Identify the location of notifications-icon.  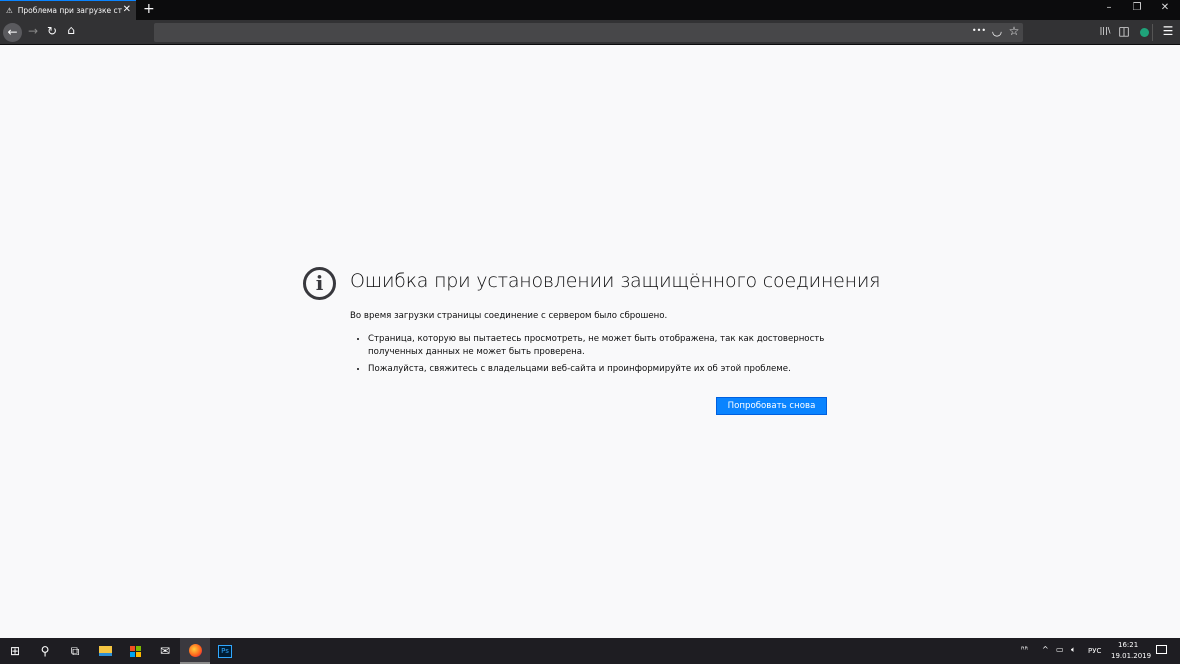
(1161, 649).